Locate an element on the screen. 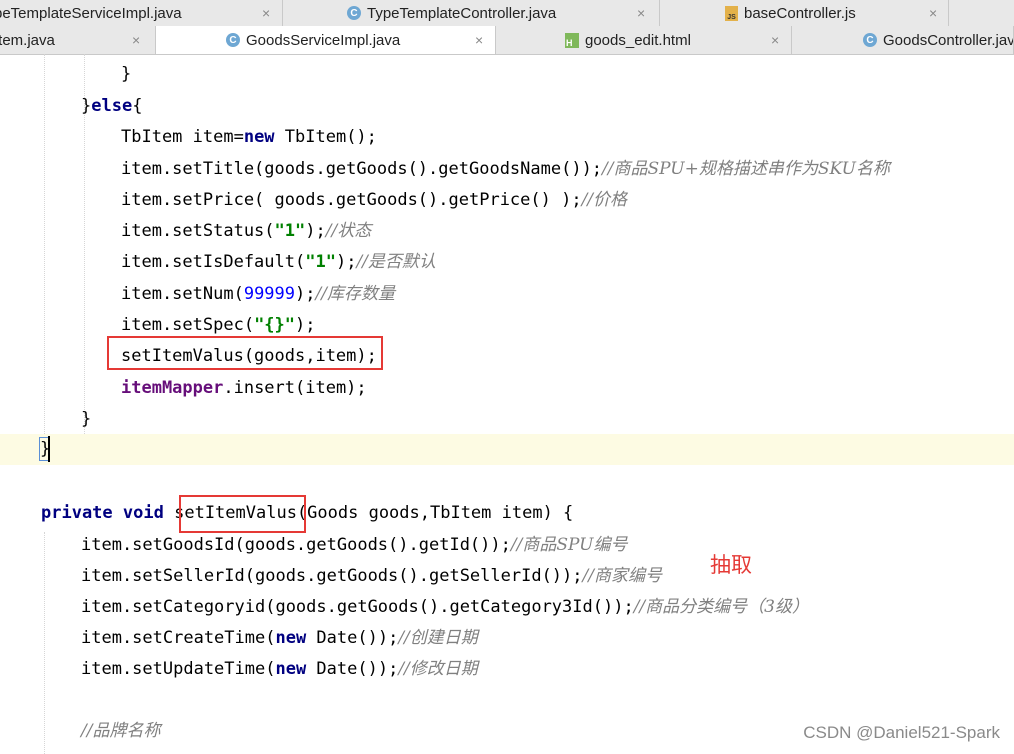 This screenshot has height=754, width=1014. code-comment: //品牌名称 is located at coordinates (121, 731).